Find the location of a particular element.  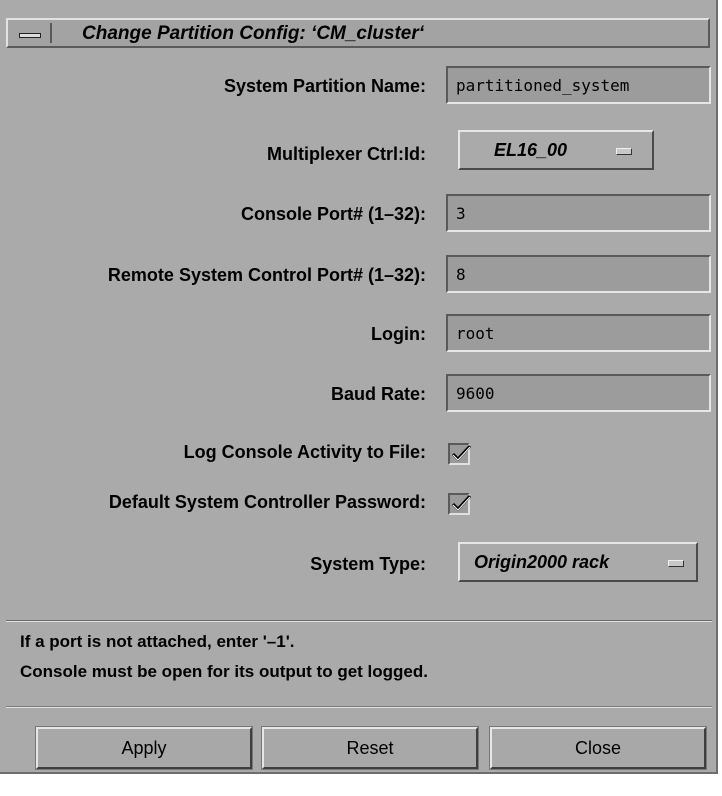

baud-rate-label: Baud Rate: is located at coordinates (378, 394).